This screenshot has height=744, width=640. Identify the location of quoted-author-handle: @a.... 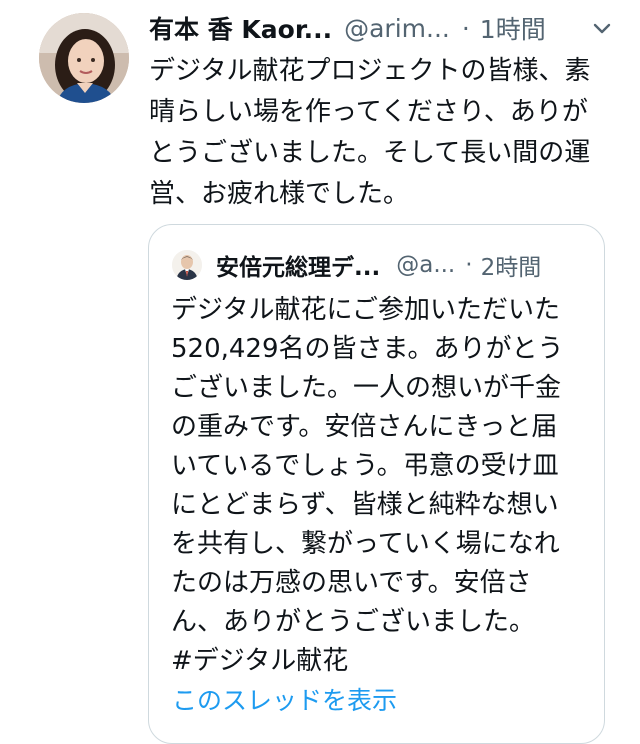
(425, 265).